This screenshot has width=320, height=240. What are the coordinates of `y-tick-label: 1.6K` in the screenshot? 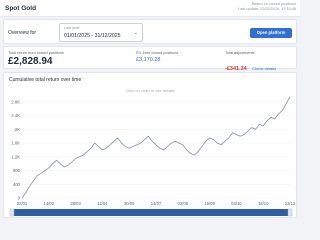 It's located at (15, 143).